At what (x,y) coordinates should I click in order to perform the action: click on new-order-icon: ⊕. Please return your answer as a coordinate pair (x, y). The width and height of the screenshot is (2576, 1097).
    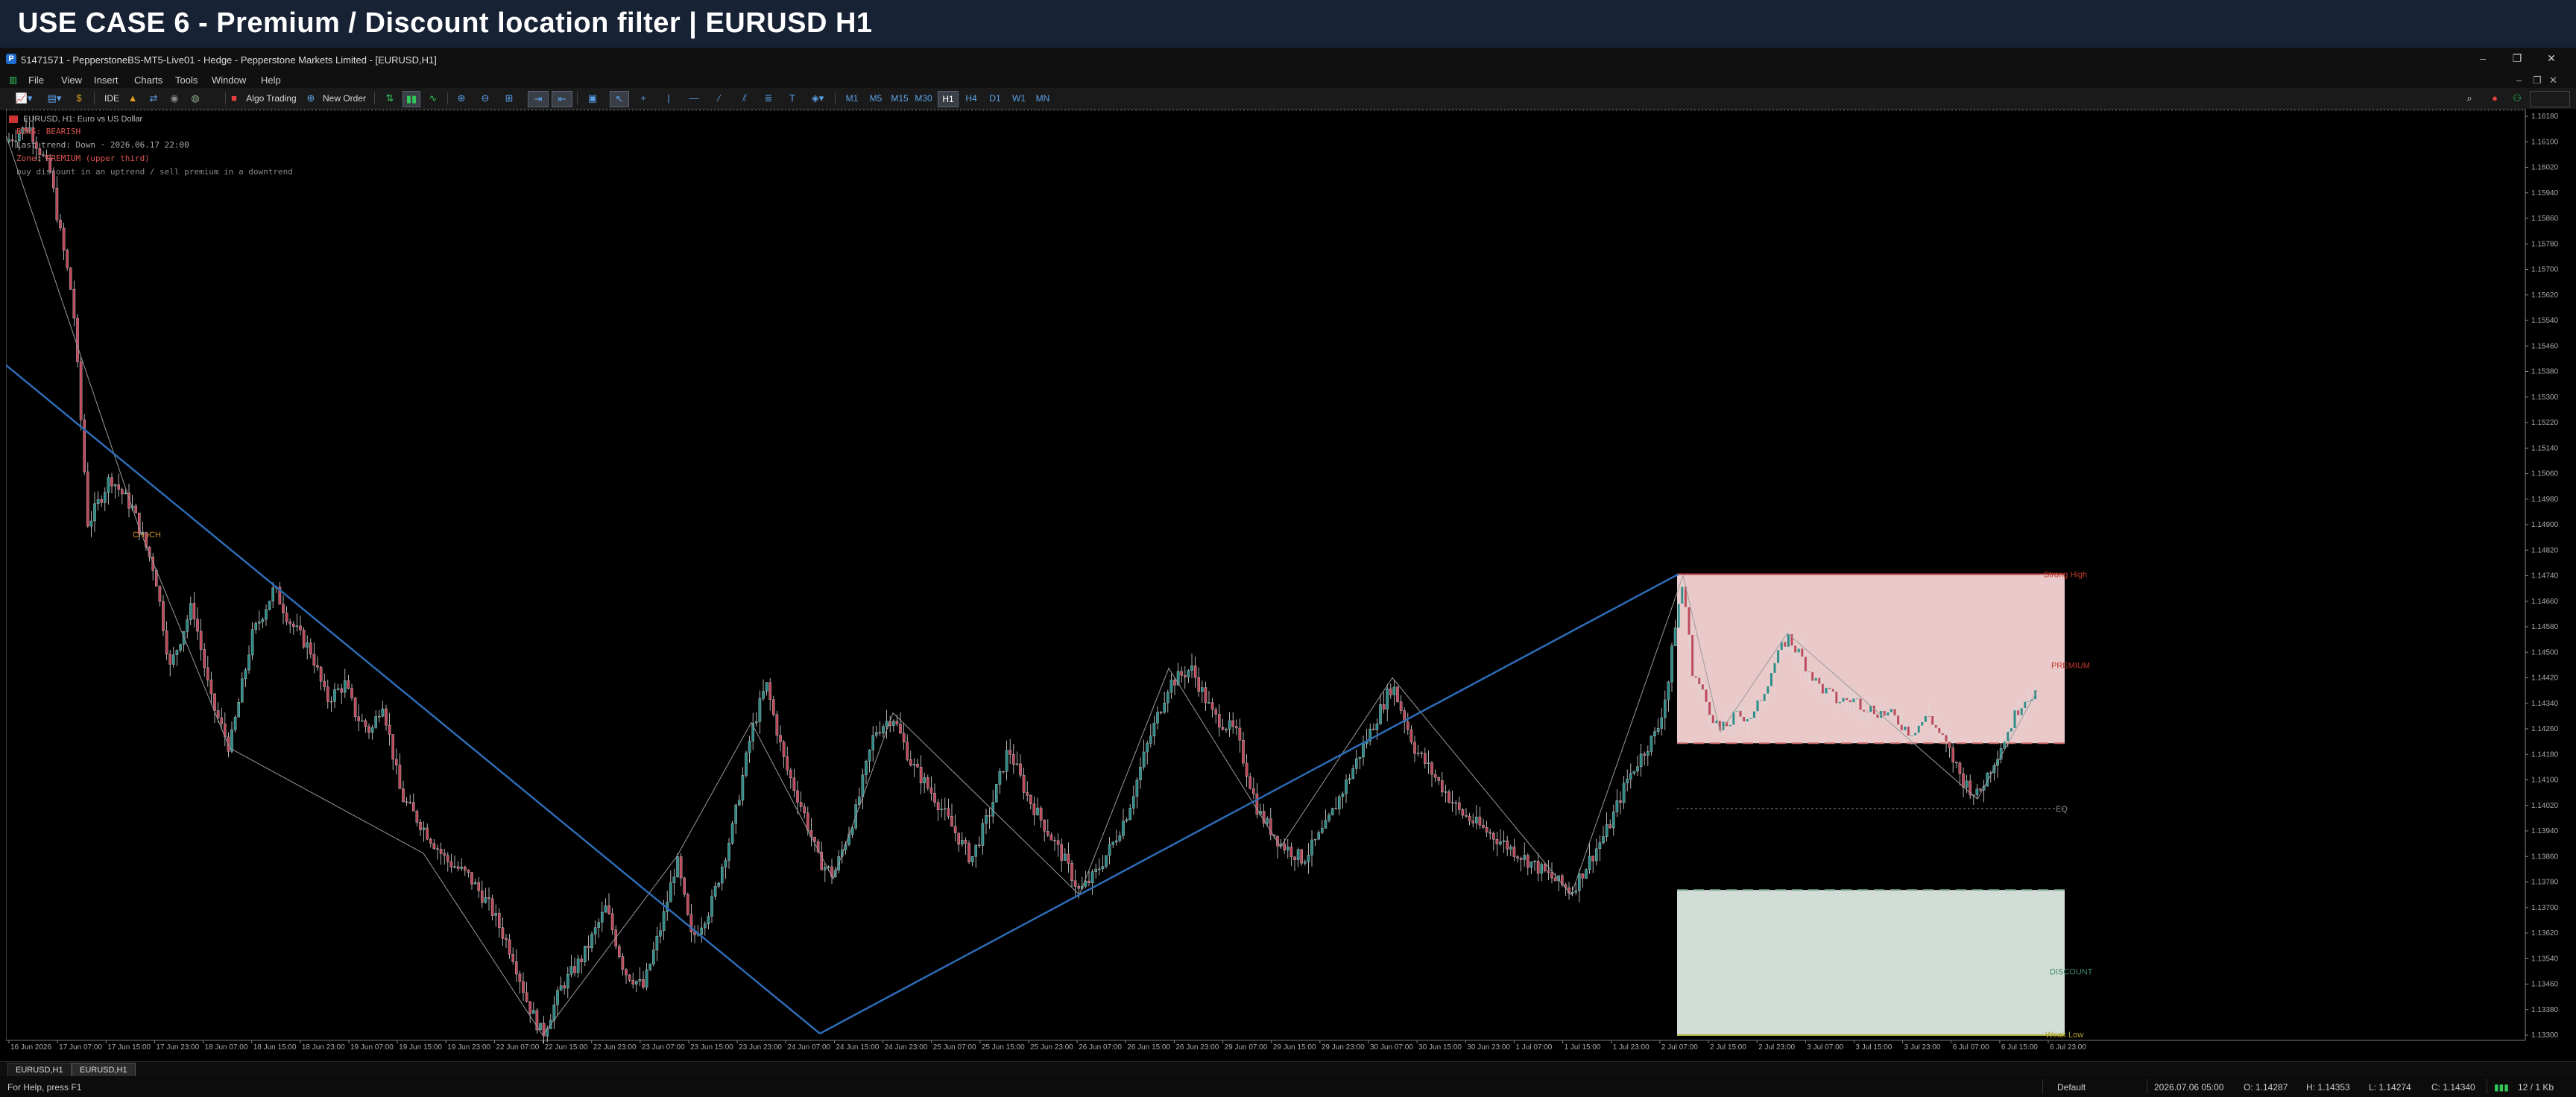
    Looking at the image, I should click on (311, 99).